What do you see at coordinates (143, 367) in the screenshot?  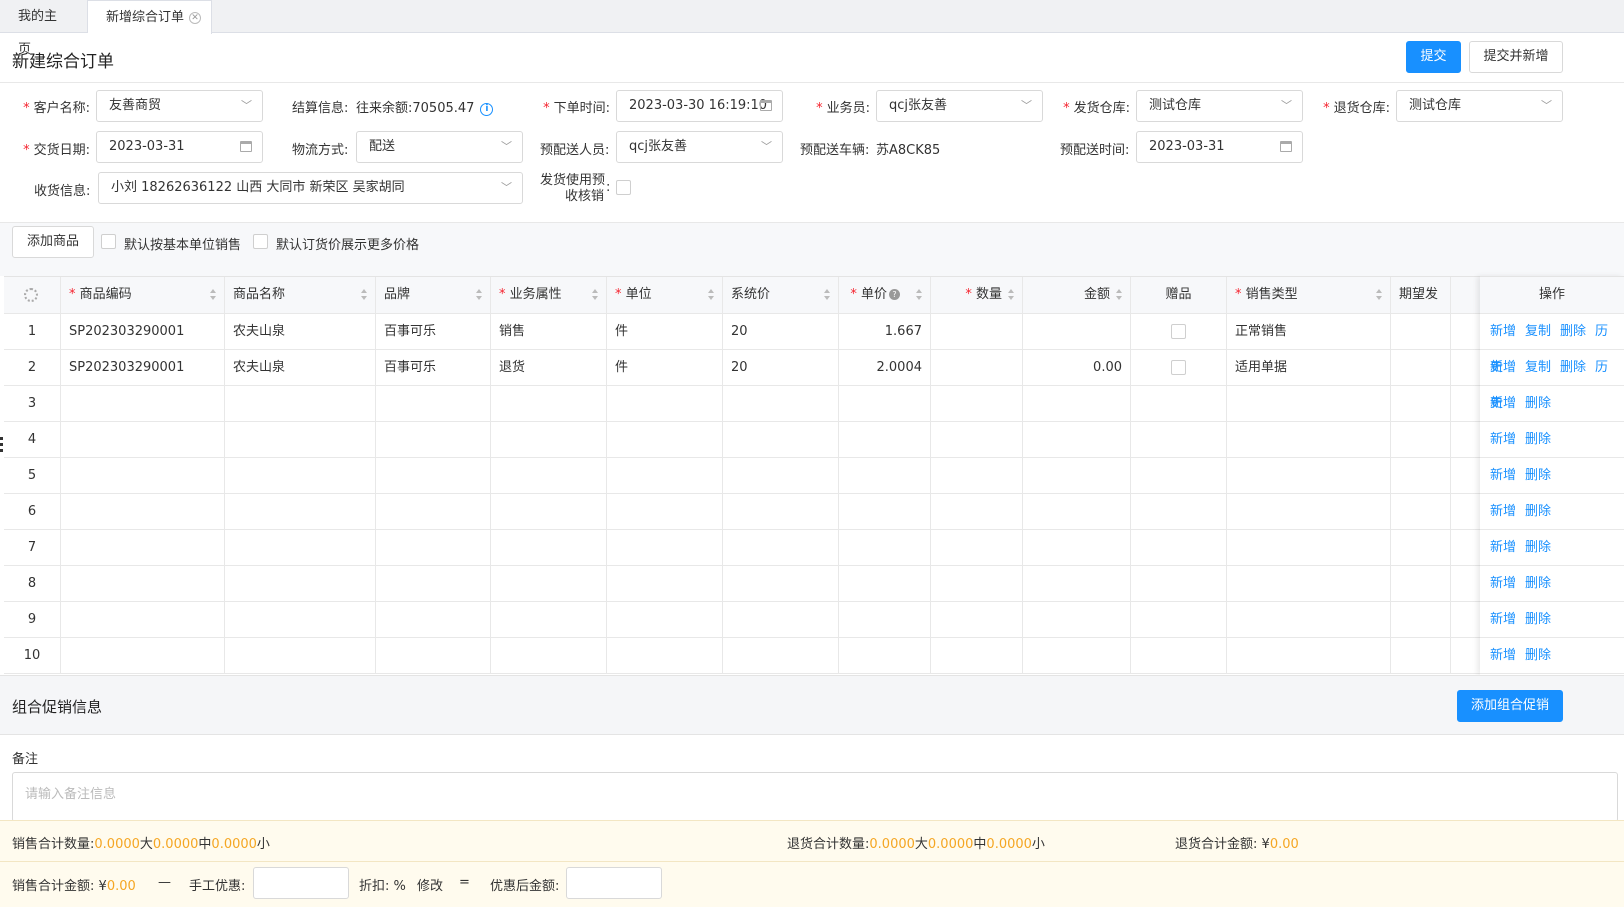 I see `cell-code: SP202303290001` at bounding box center [143, 367].